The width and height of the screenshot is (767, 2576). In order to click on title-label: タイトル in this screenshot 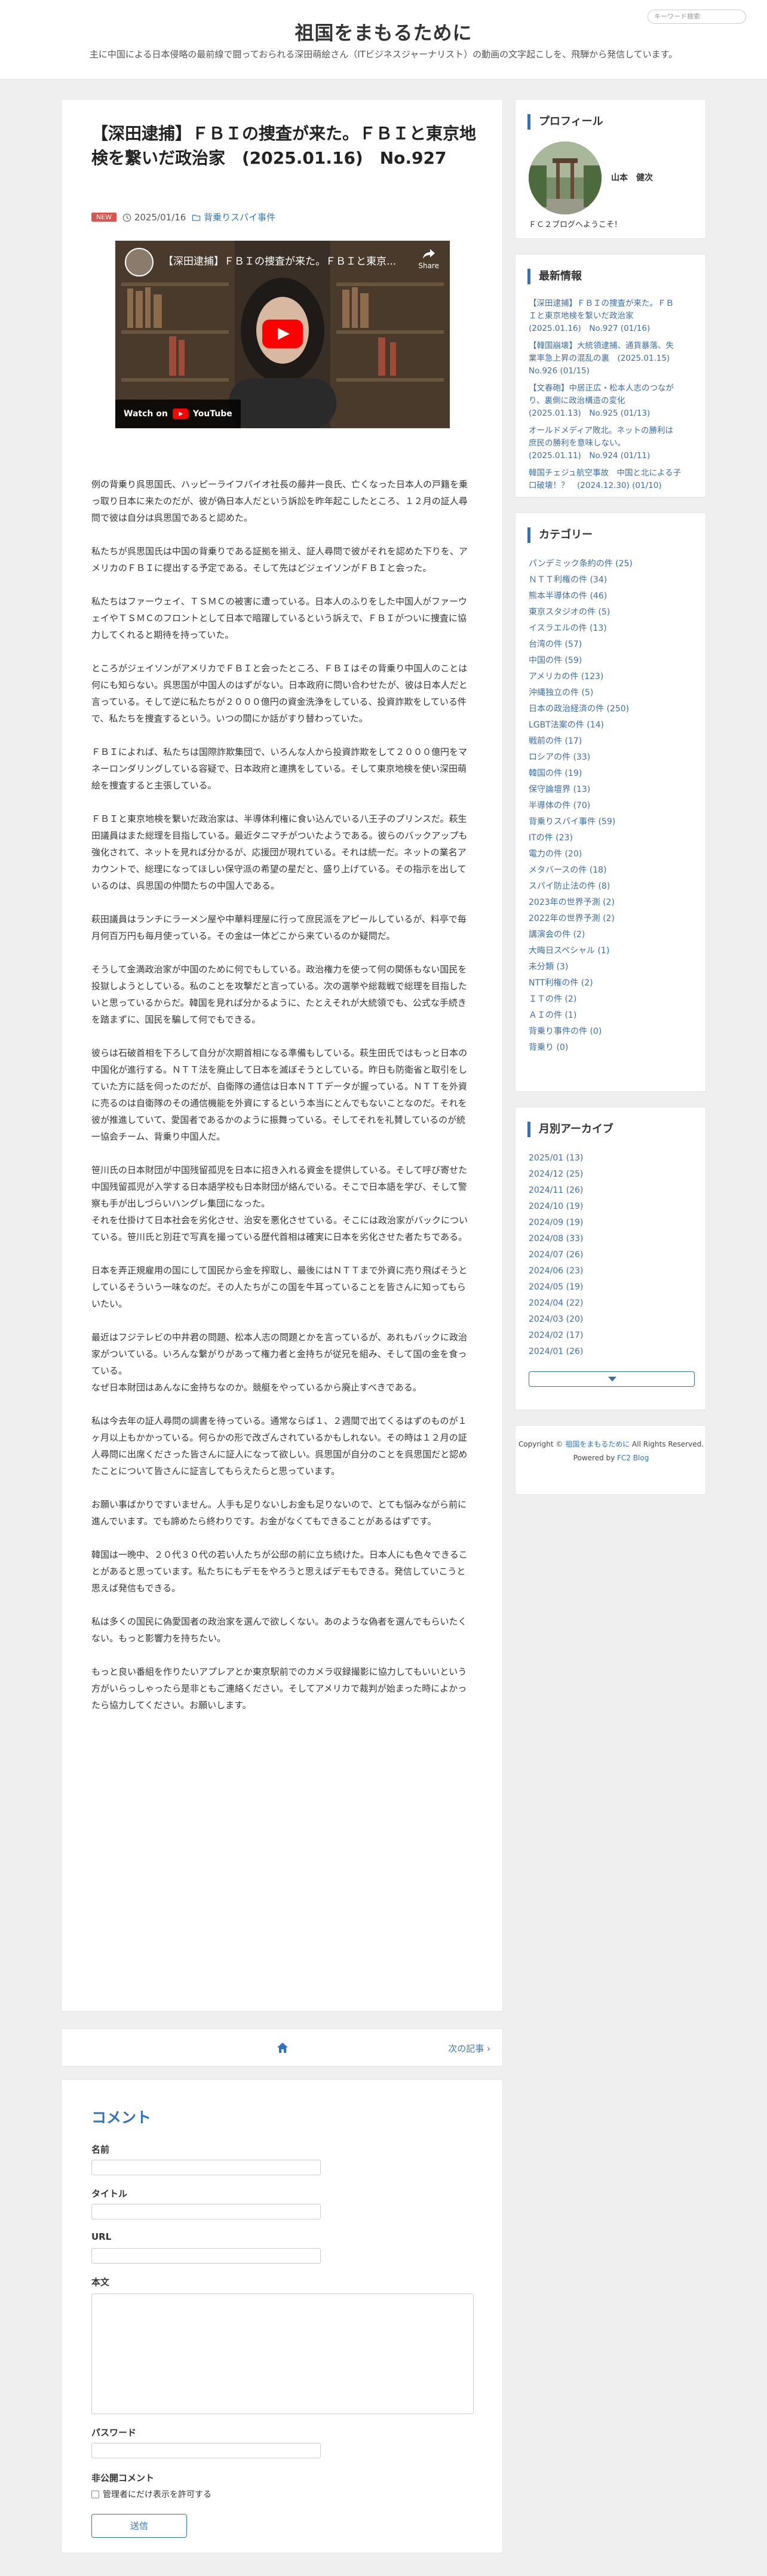, I will do `click(109, 2193)`.